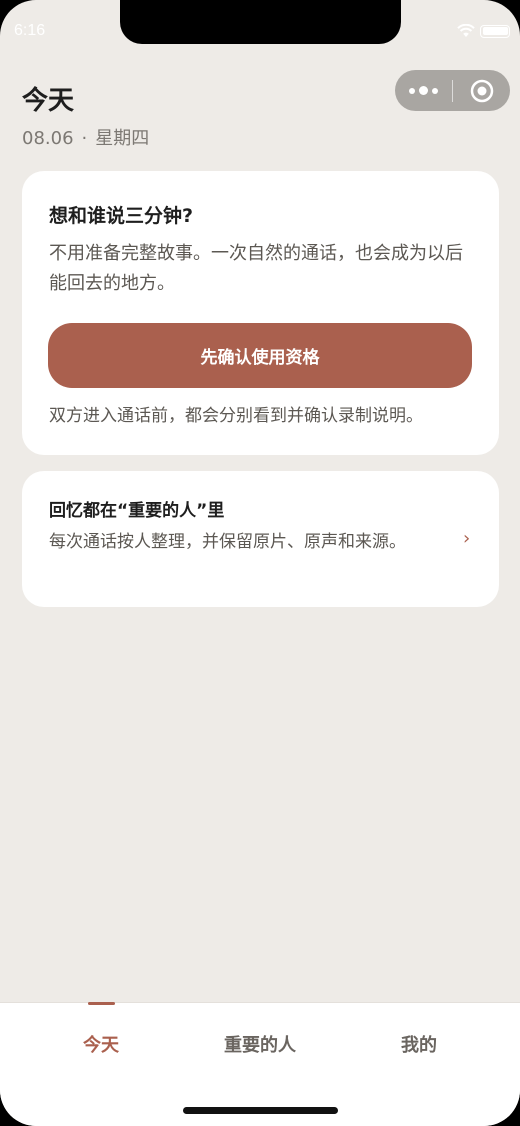 The width and height of the screenshot is (520, 1126). Describe the element at coordinates (137, 511) in the screenshot. I see `memory-card-title: 回忆都在“重要的人”里` at that location.